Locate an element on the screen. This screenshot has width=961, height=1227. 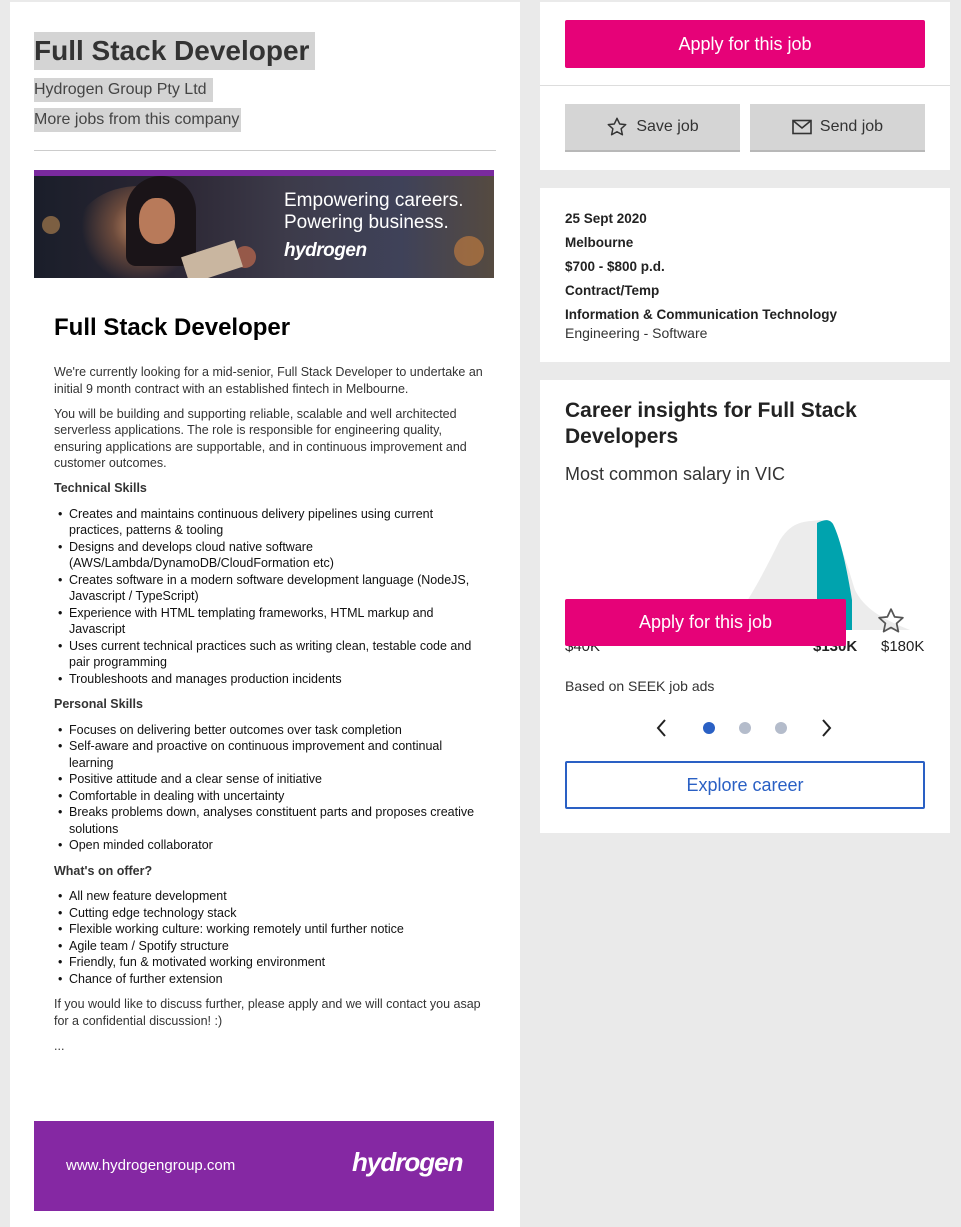
banner-logo: hydrogen is located at coordinates (325, 250).